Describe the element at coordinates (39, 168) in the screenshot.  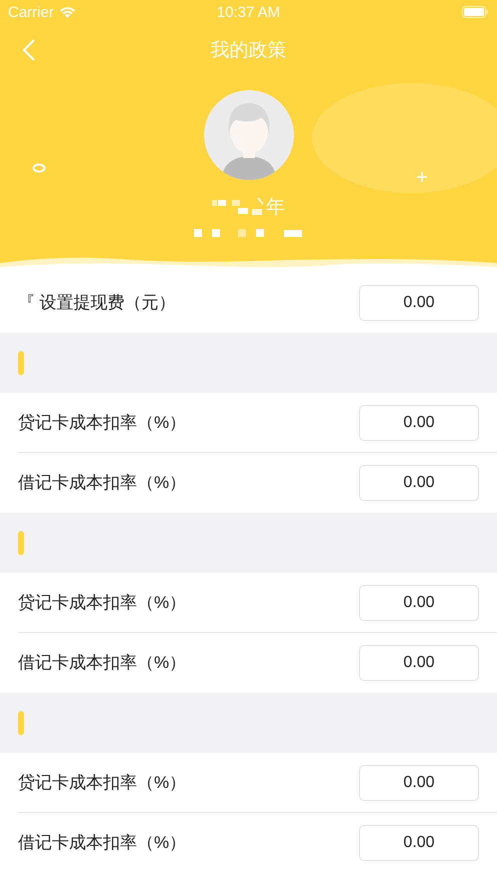
I see `ring-icon` at that location.